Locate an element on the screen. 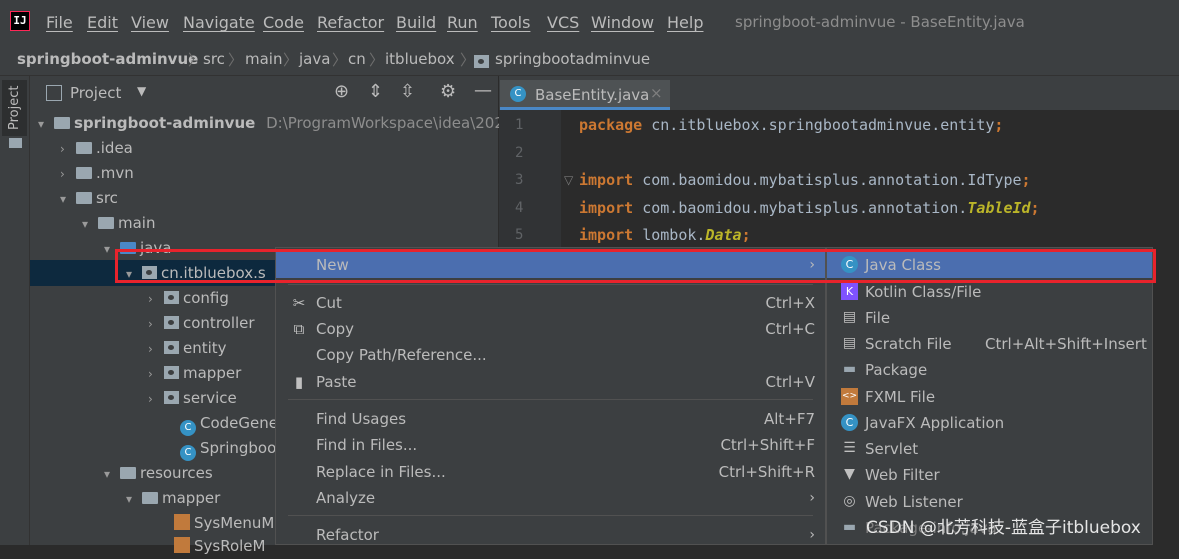  tree-item-label: mapper is located at coordinates (212, 373).